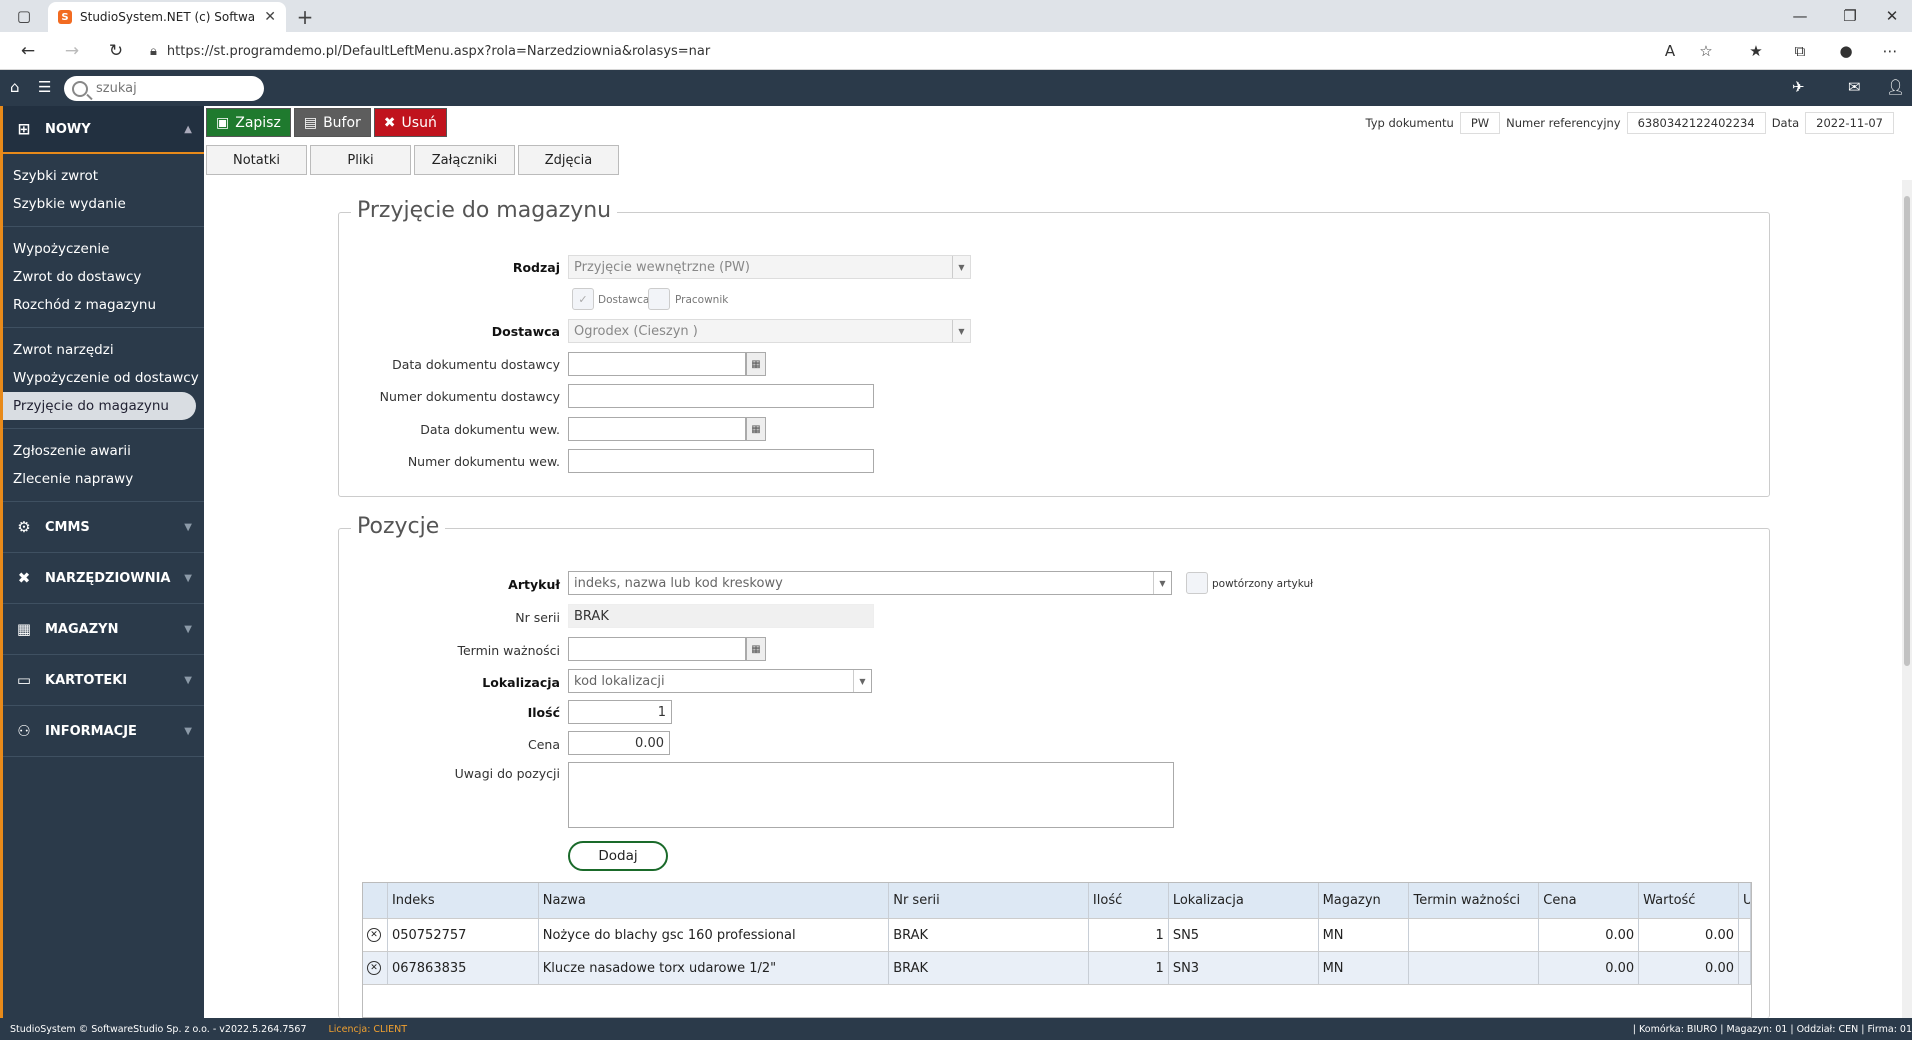  I want to click on supplier-doc-date-label: Data dokumentu dostawcy, so click(476, 364).